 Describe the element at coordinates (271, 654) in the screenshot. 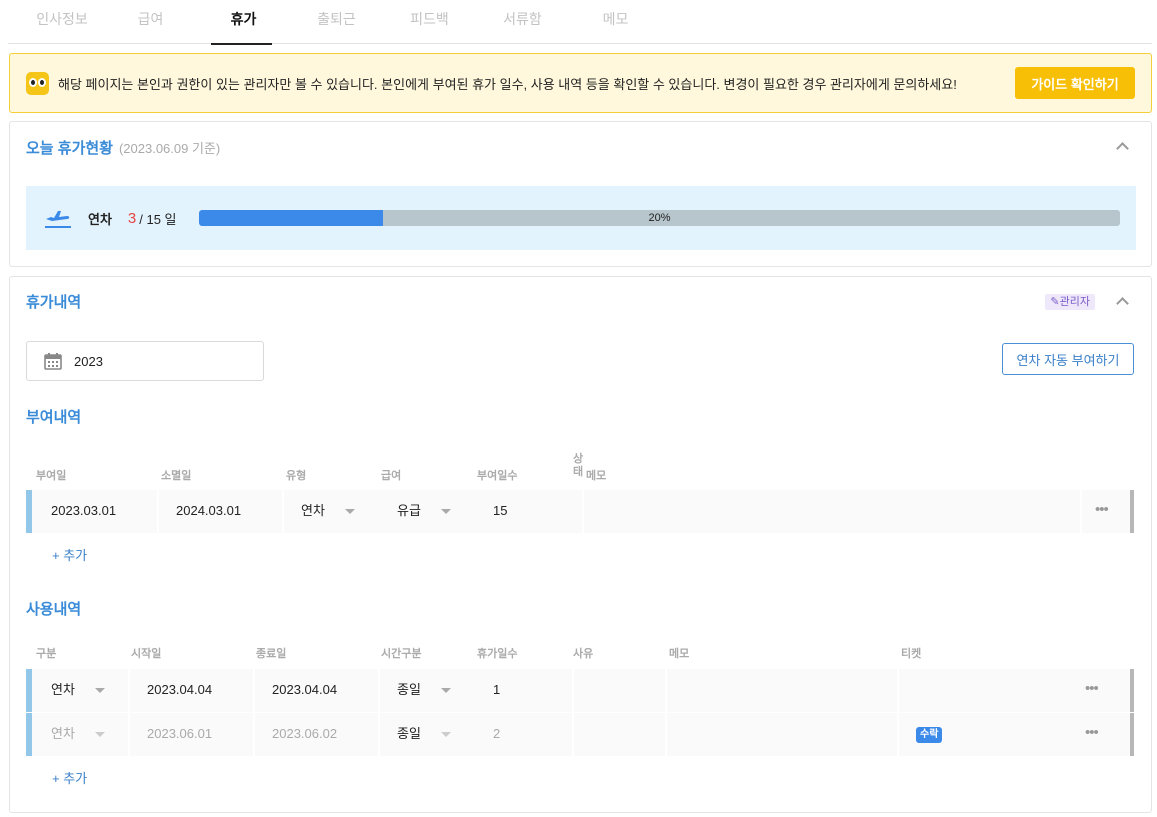

I see `usage-header-end: 종료일` at that location.